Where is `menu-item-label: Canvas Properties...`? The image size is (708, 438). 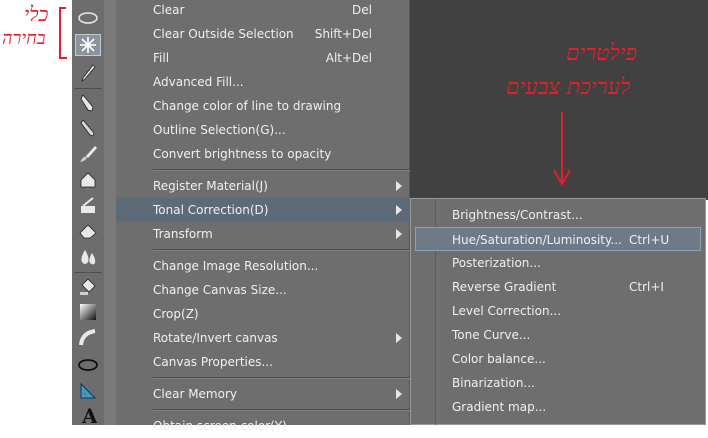 menu-item-label: Canvas Properties... is located at coordinates (213, 362).